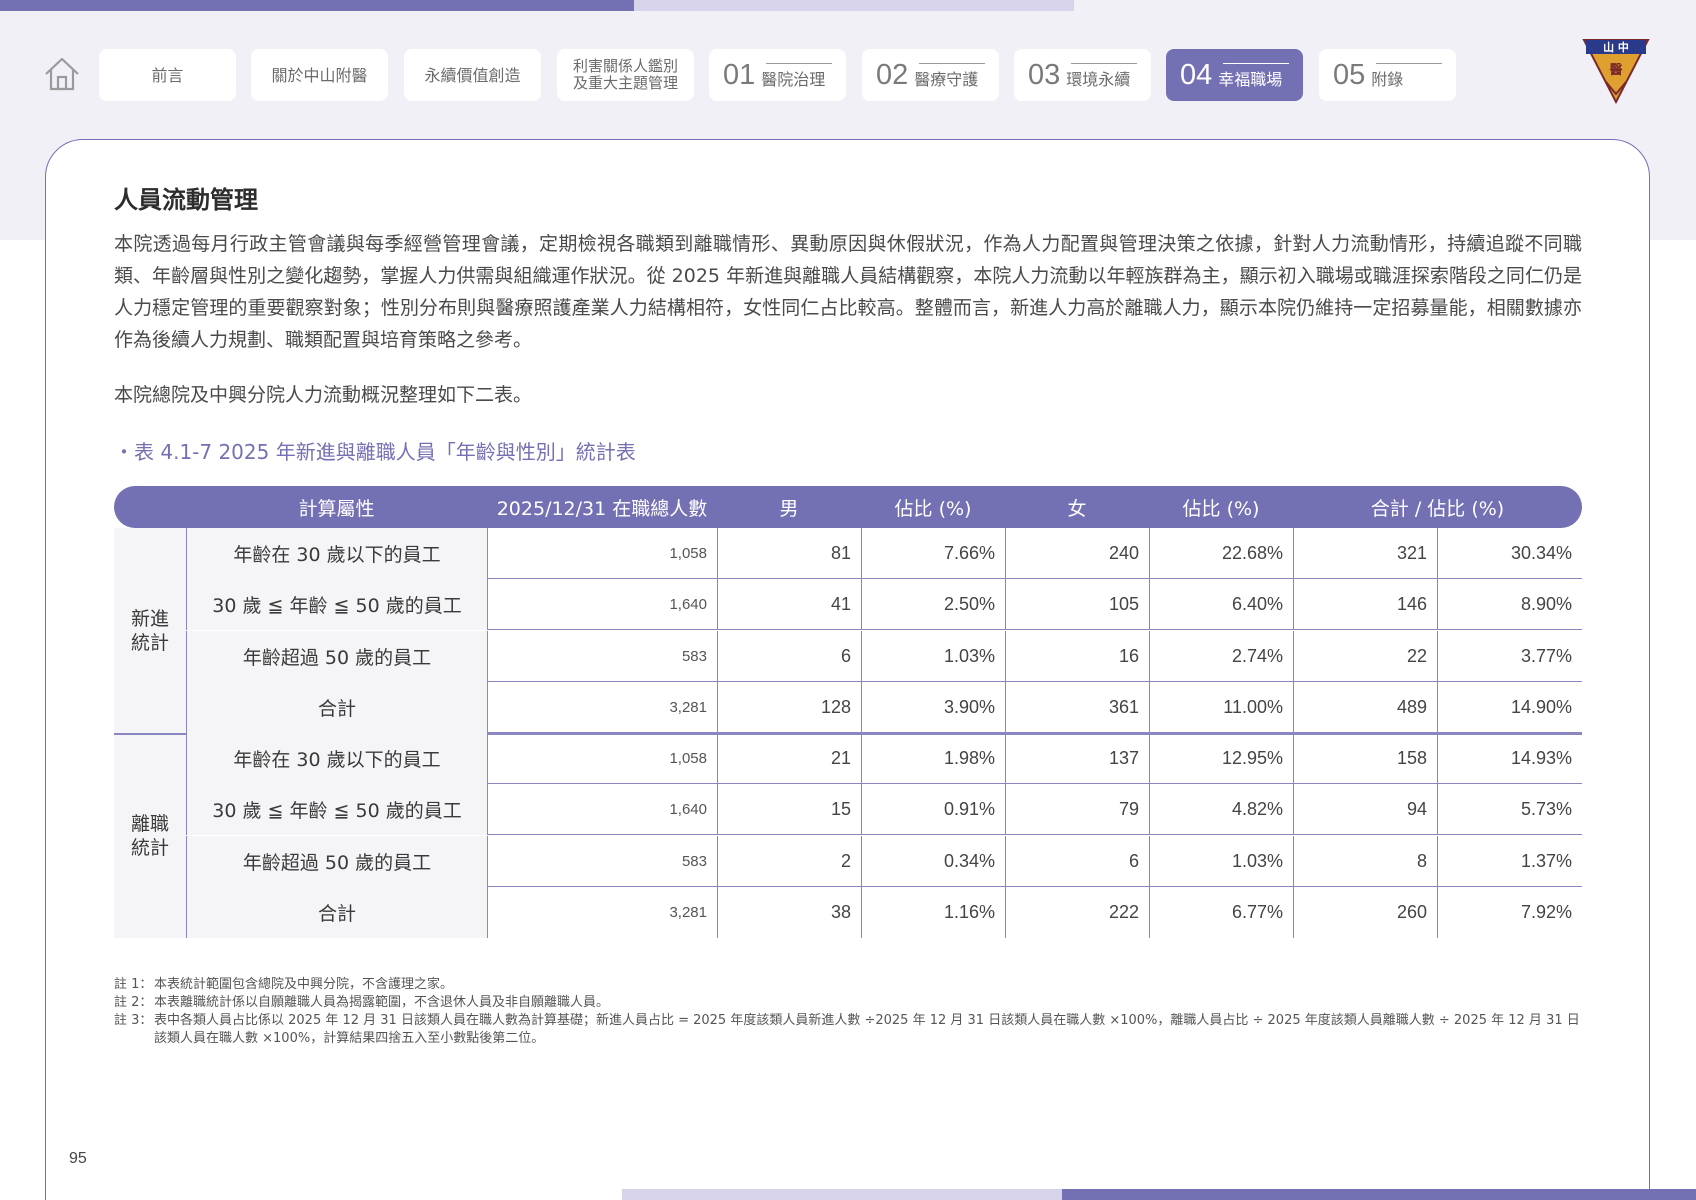 This screenshot has width=1696, height=1200. I want to click on nav-tab-6: 02 醫療守護, so click(930, 75).